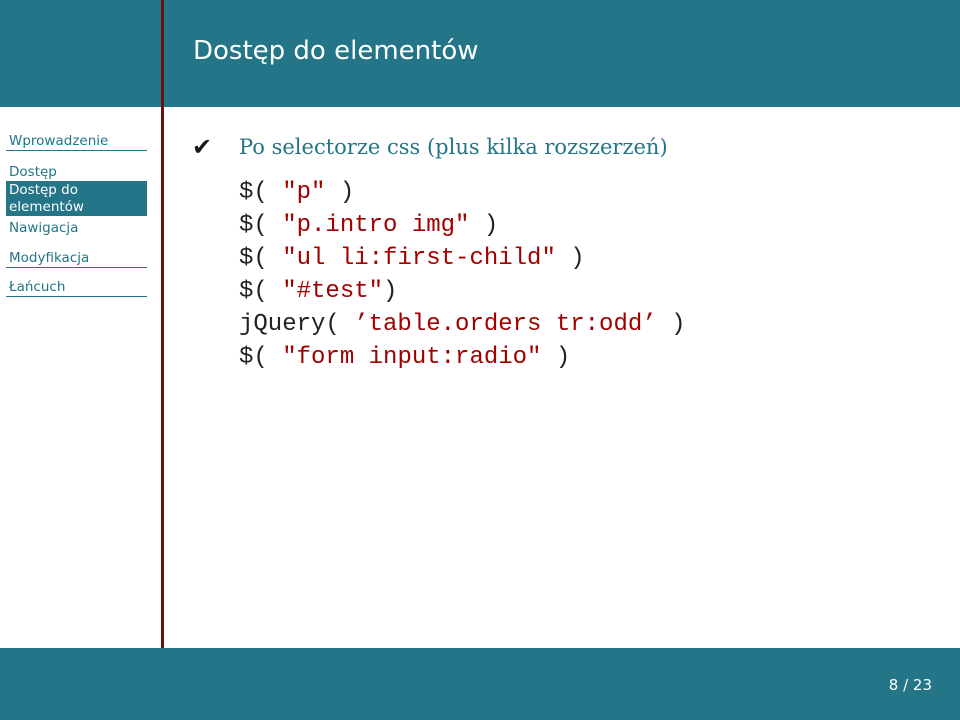 This screenshot has width=960, height=720. I want to click on sidebar-item-wprowadzenie: Wprowadzenie, so click(76, 142).